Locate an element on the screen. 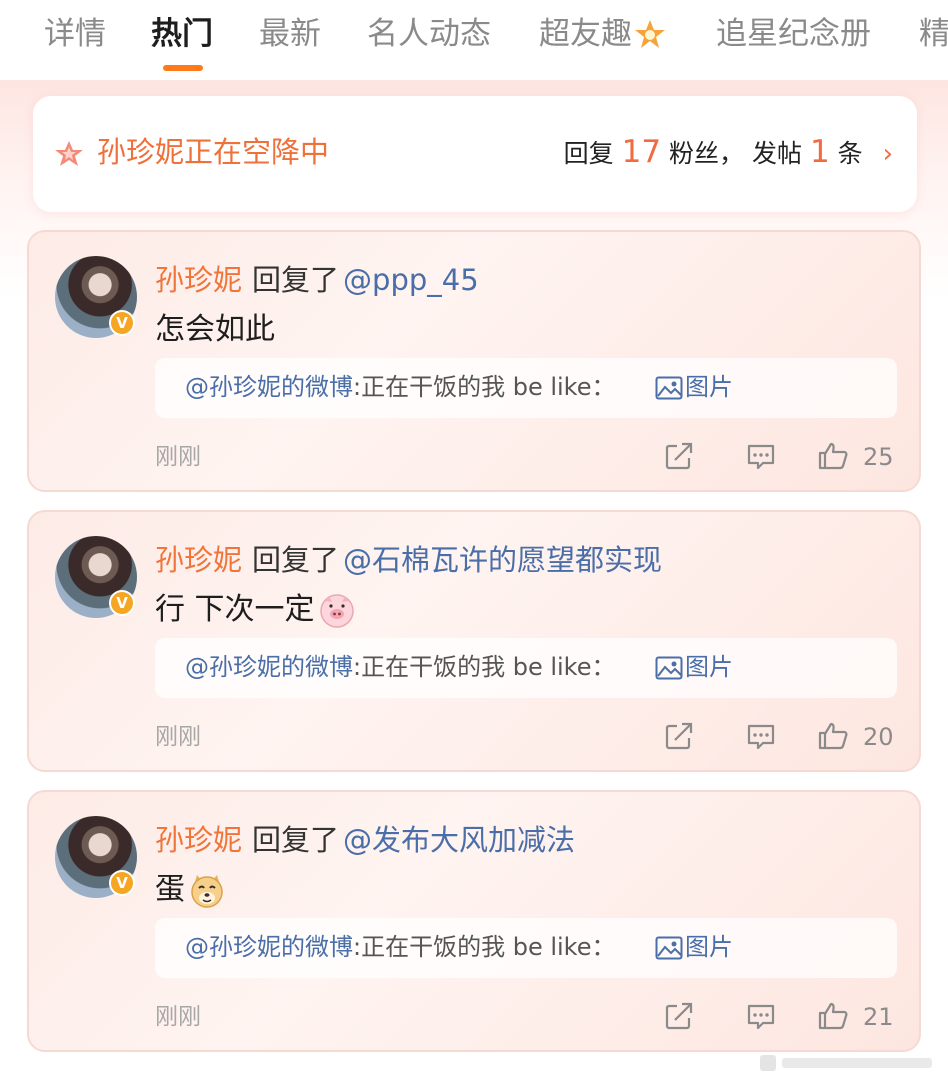  post-prefix: 发帖 is located at coordinates (776, 153).